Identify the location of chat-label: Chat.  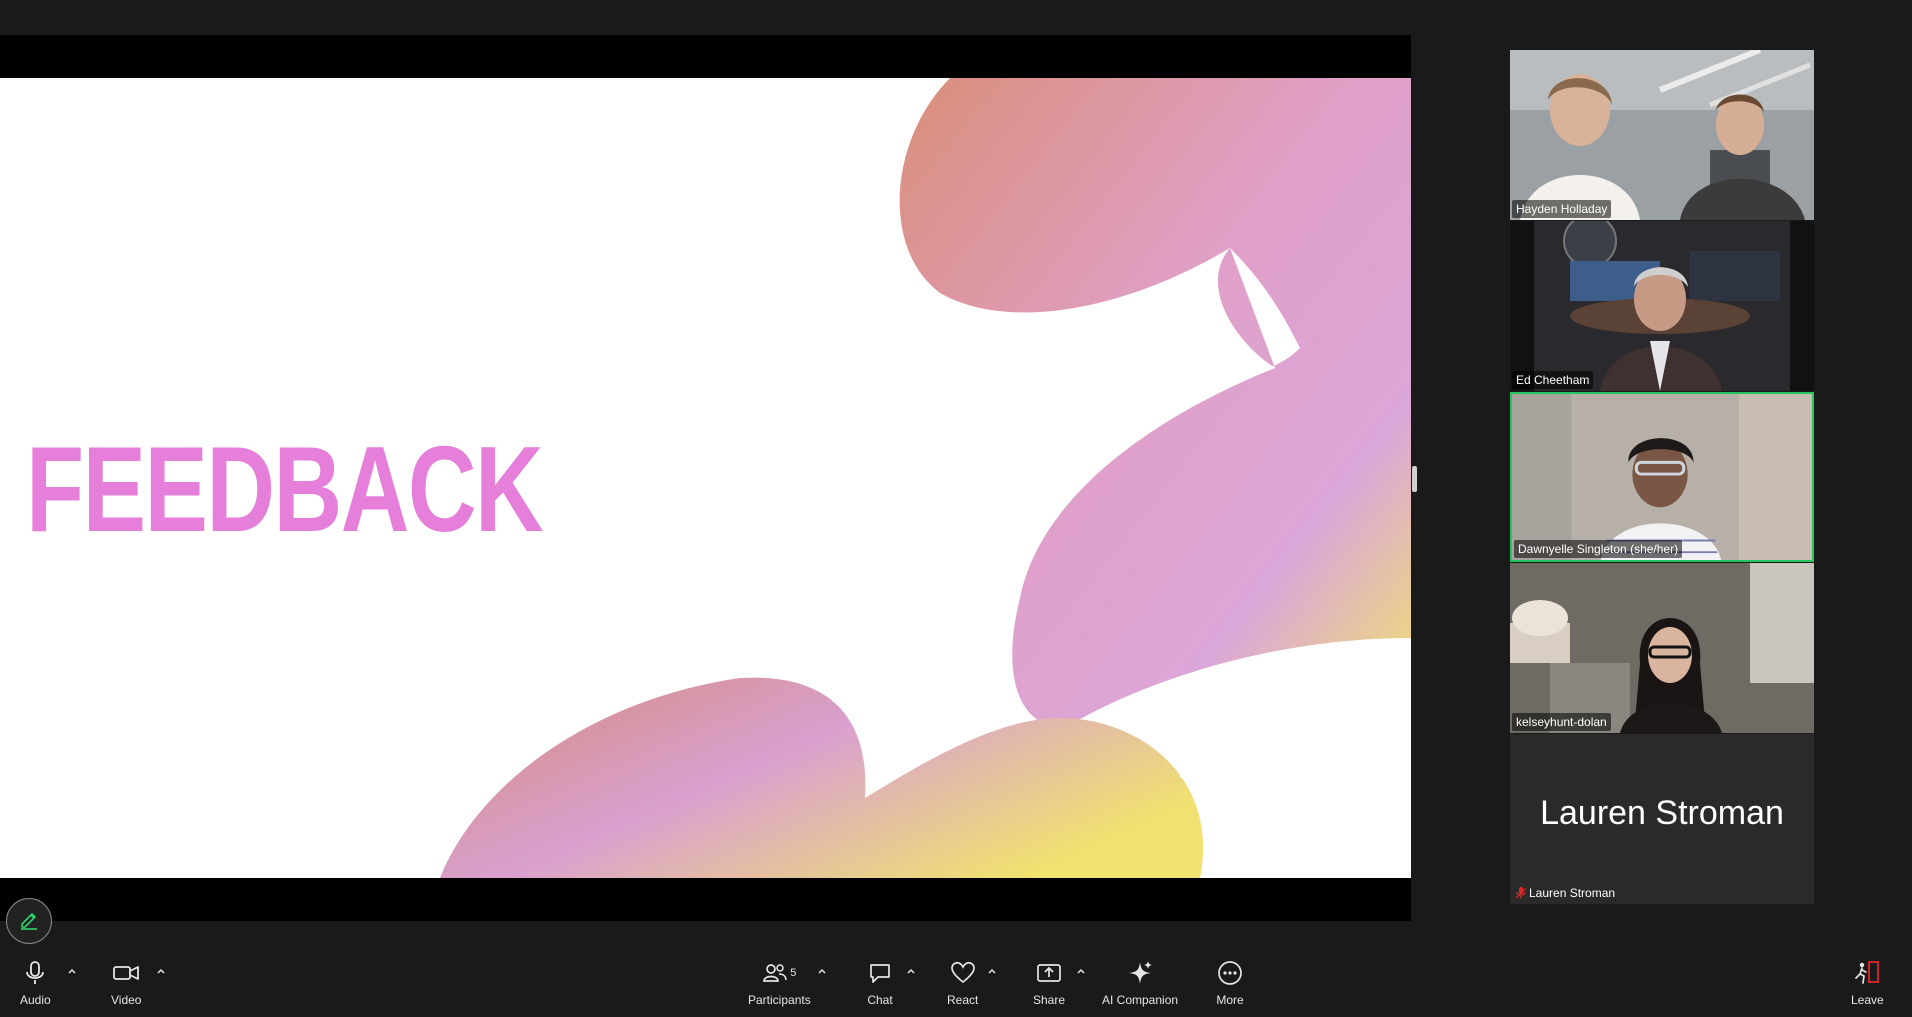
(880, 1000).